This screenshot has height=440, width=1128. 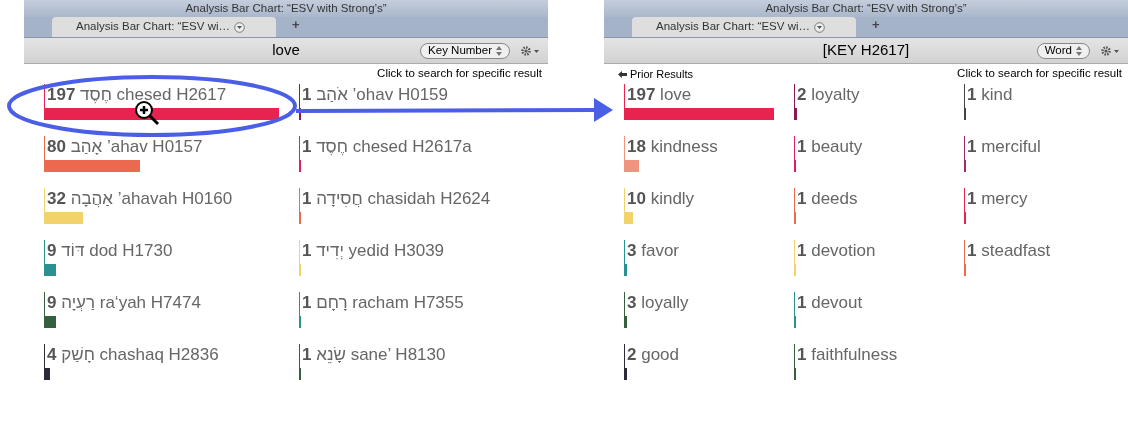 I want to click on result-item: 2 good, so click(x=709, y=362).